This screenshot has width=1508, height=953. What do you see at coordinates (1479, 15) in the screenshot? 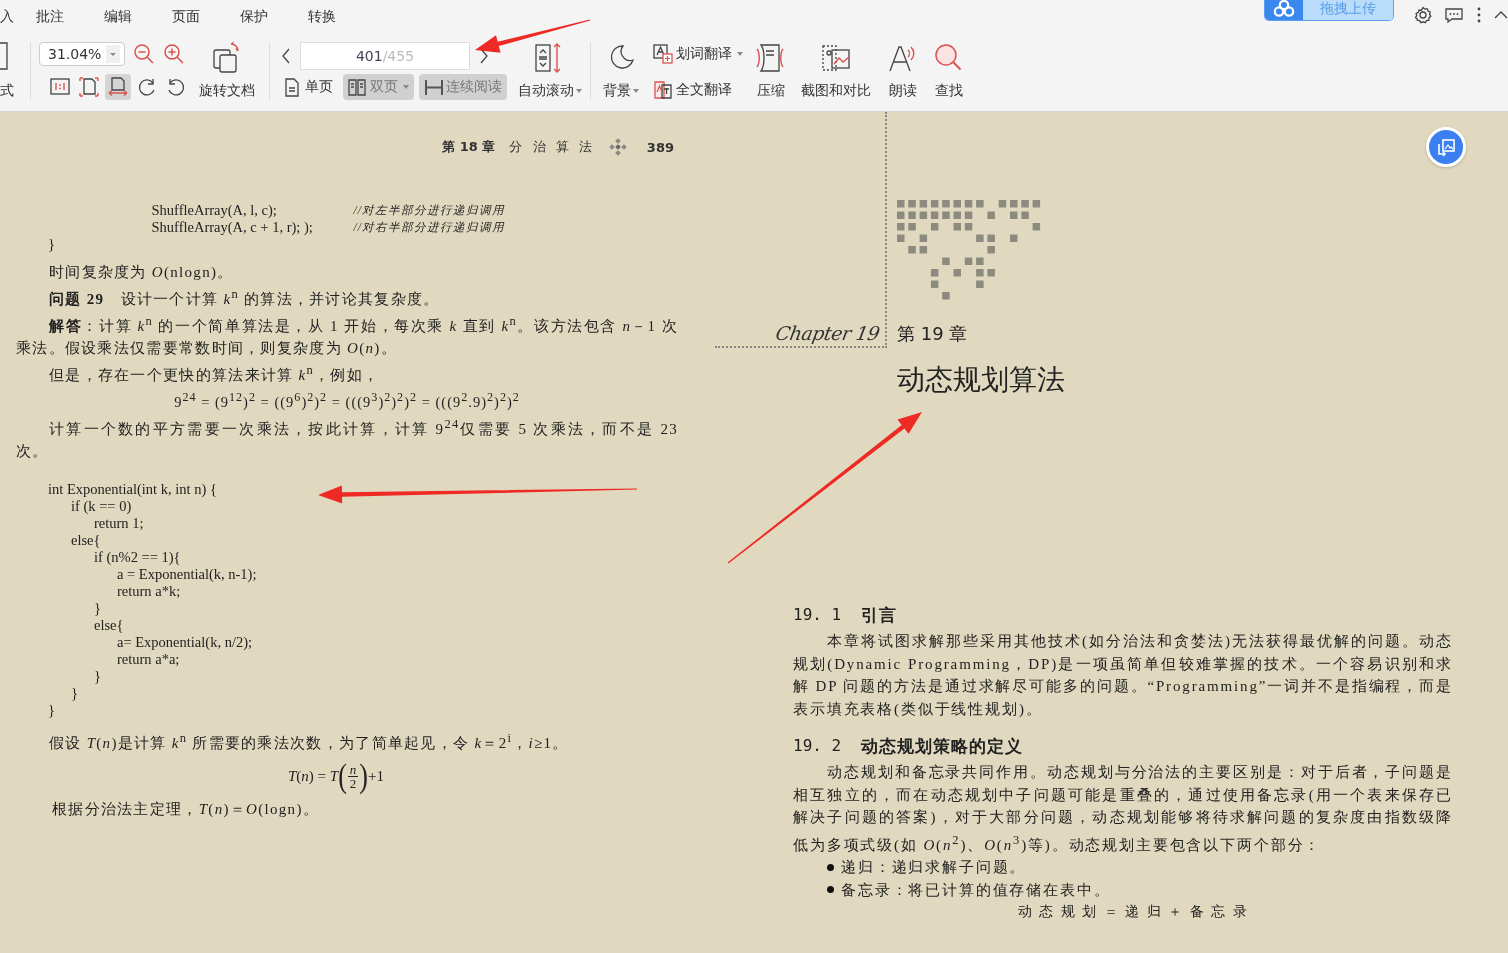
I see `more-icon` at bounding box center [1479, 15].